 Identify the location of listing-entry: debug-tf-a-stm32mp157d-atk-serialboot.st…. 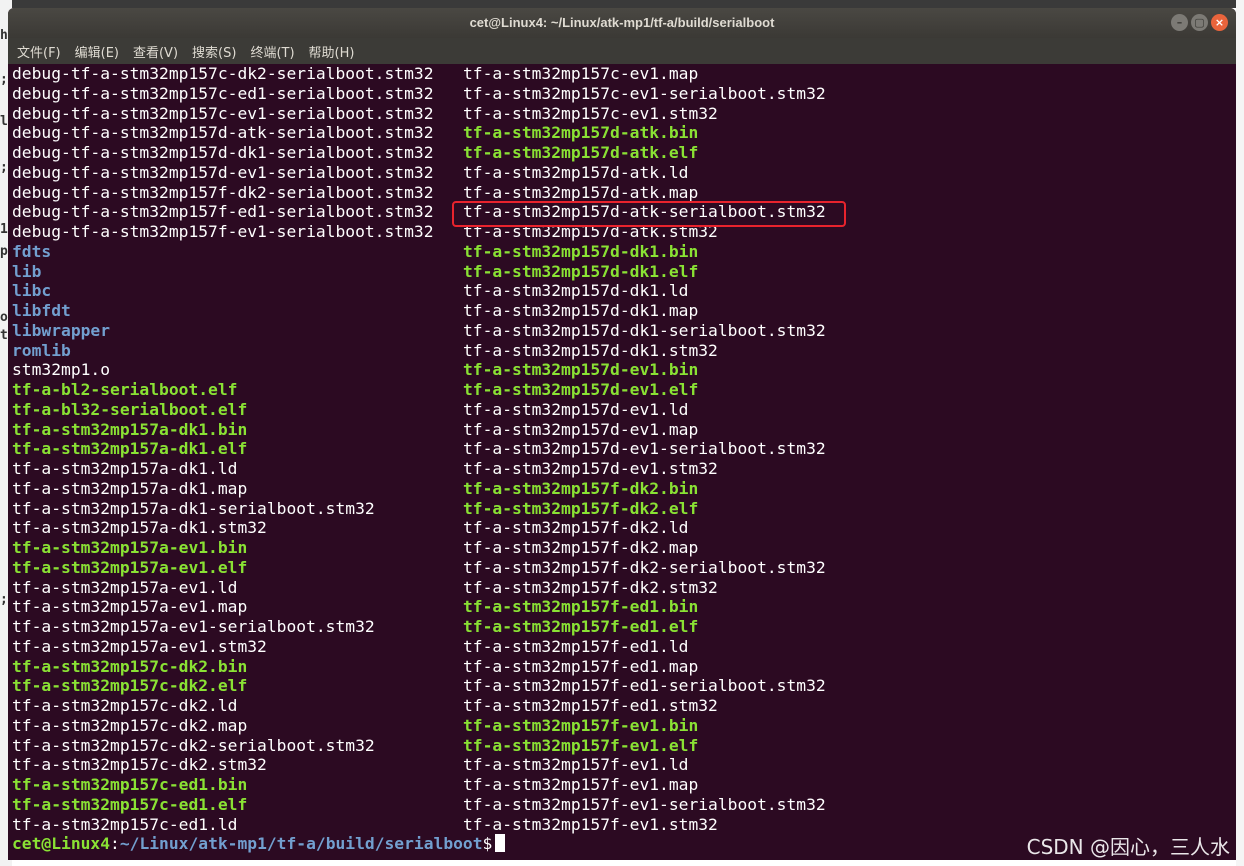
(223, 133).